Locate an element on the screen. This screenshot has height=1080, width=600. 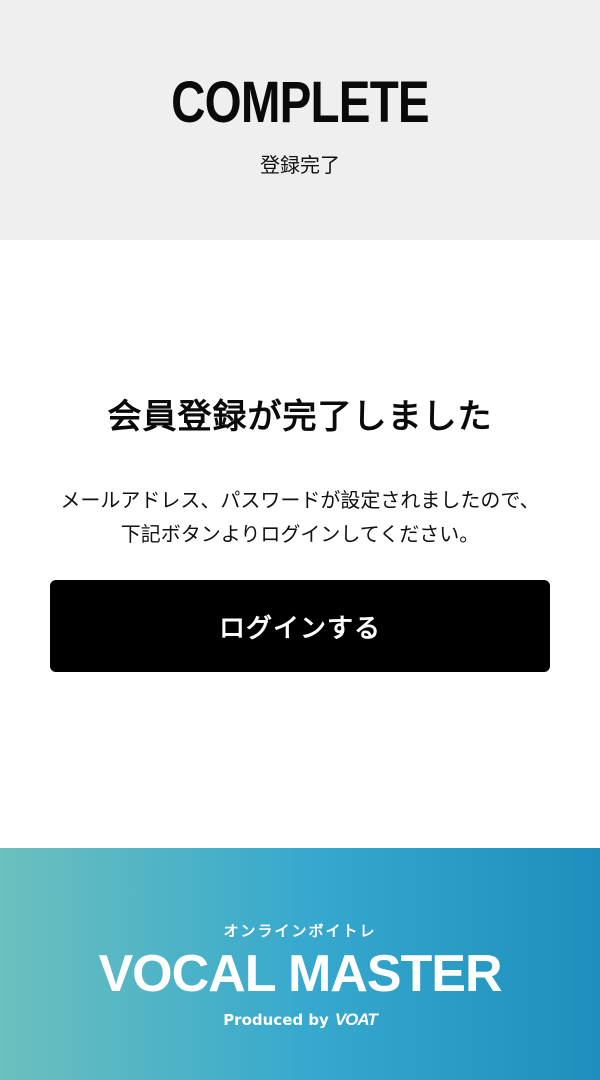
produced-by-label: Produced by is located at coordinates (276, 1020).